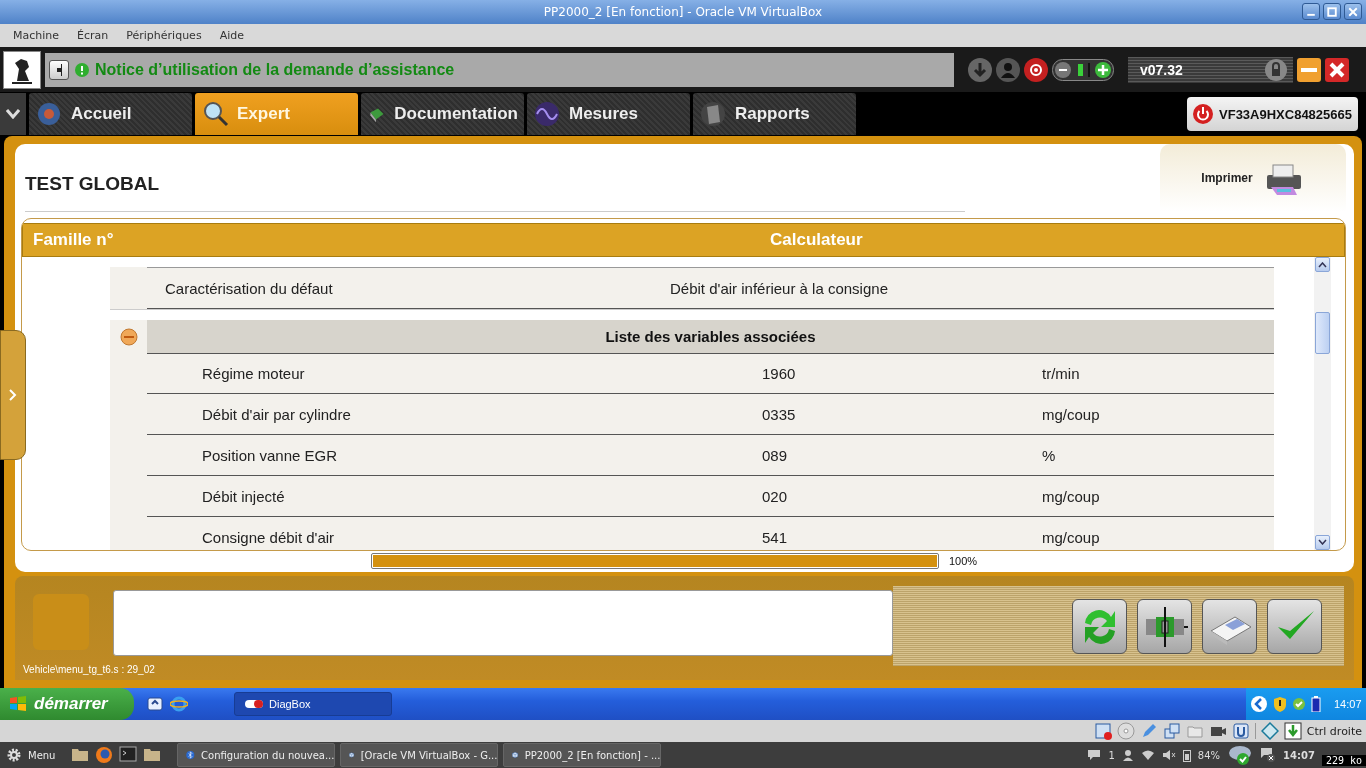 The width and height of the screenshot is (1366, 768). Describe the element at coordinates (82, 69) in the screenshot. I see `alert-icon` at that location.